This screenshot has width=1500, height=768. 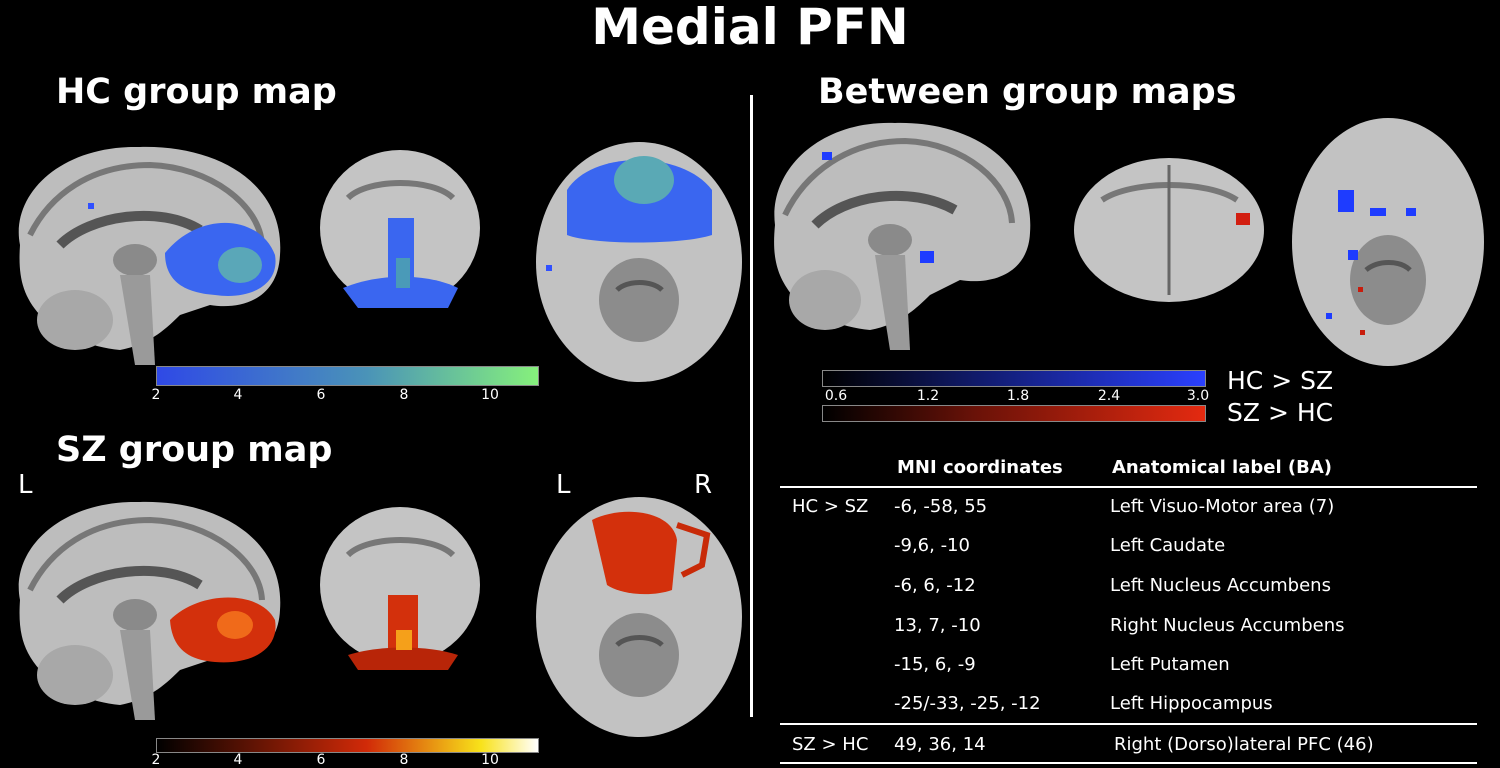 I want to click on between-colorbar-tick: 2.4, so click(x=1109, y=396).